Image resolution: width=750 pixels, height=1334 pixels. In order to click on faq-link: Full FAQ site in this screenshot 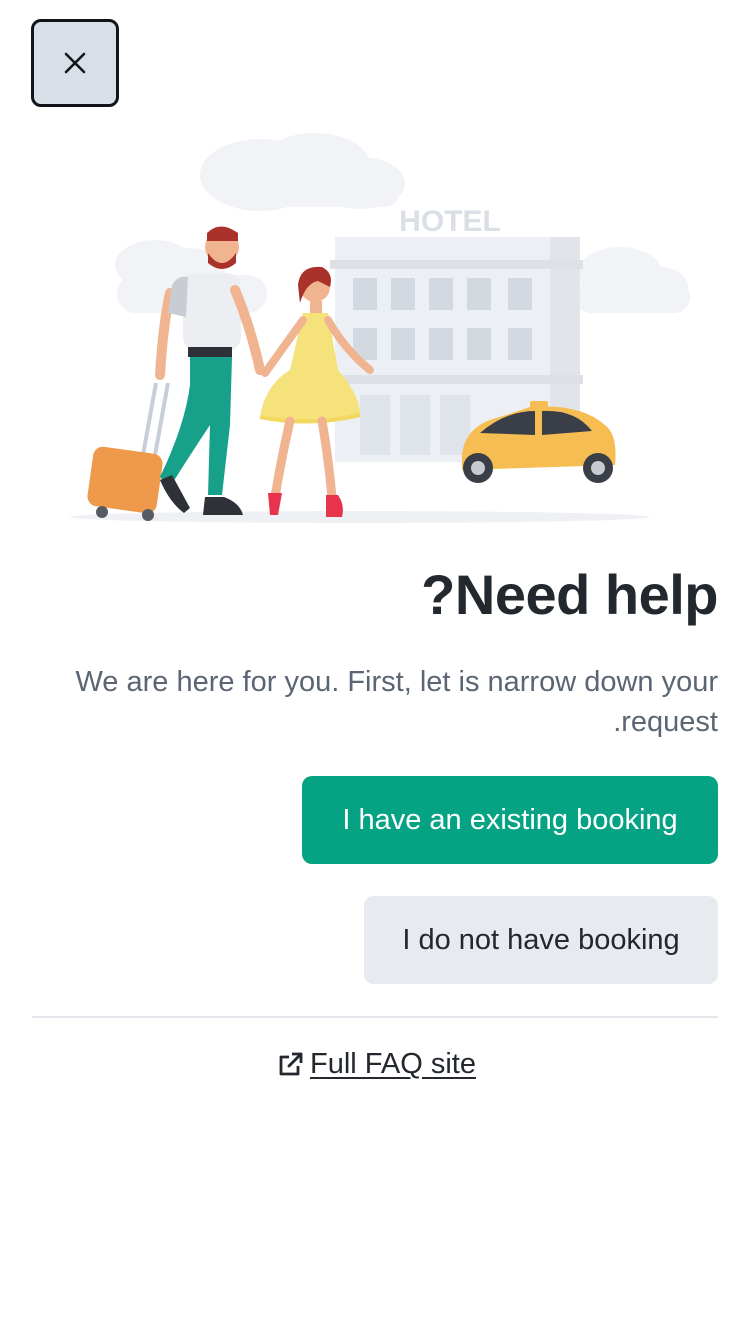, I will do `click(375, 1064)`.